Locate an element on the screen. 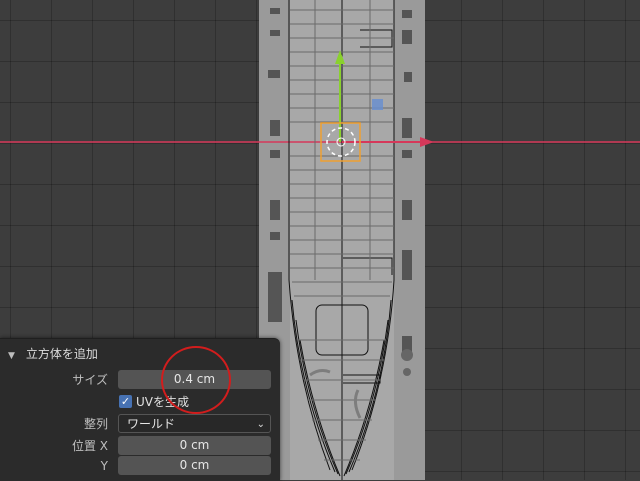 The image size is (640, 481). position-y-label: Y is located at coordinates (104, 466).